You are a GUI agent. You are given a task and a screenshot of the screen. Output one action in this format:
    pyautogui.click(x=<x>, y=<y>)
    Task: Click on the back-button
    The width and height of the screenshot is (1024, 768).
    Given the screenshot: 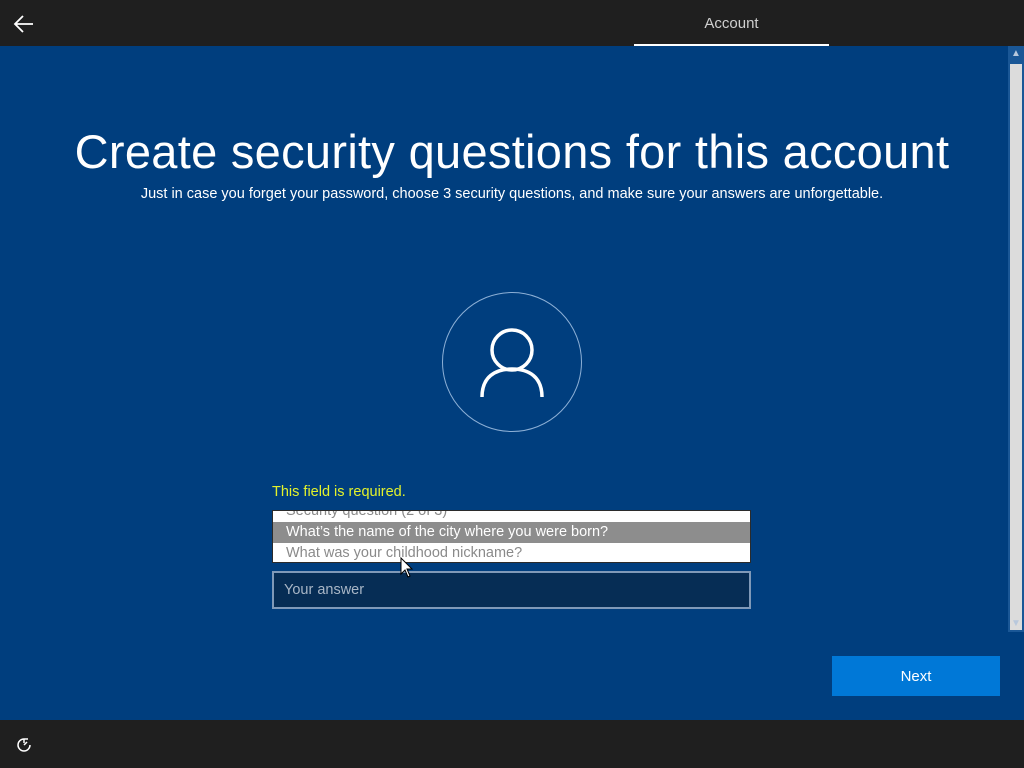 What is the action you would take?
    pyautogui.click(x=24, y=24)
    